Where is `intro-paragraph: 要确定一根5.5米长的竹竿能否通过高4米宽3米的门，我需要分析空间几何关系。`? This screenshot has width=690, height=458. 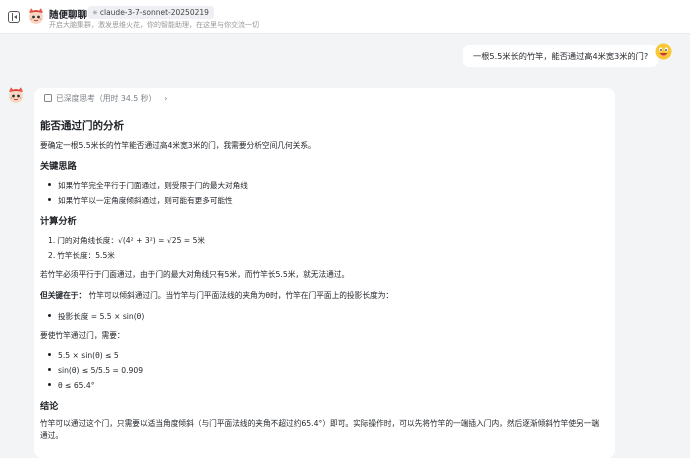 intro-paragraph: 要确定一根5.5米长的竹竿能否通过高4米宽3米的门，我需要分析空间几何关系。 is located at coordinates (178, 145).